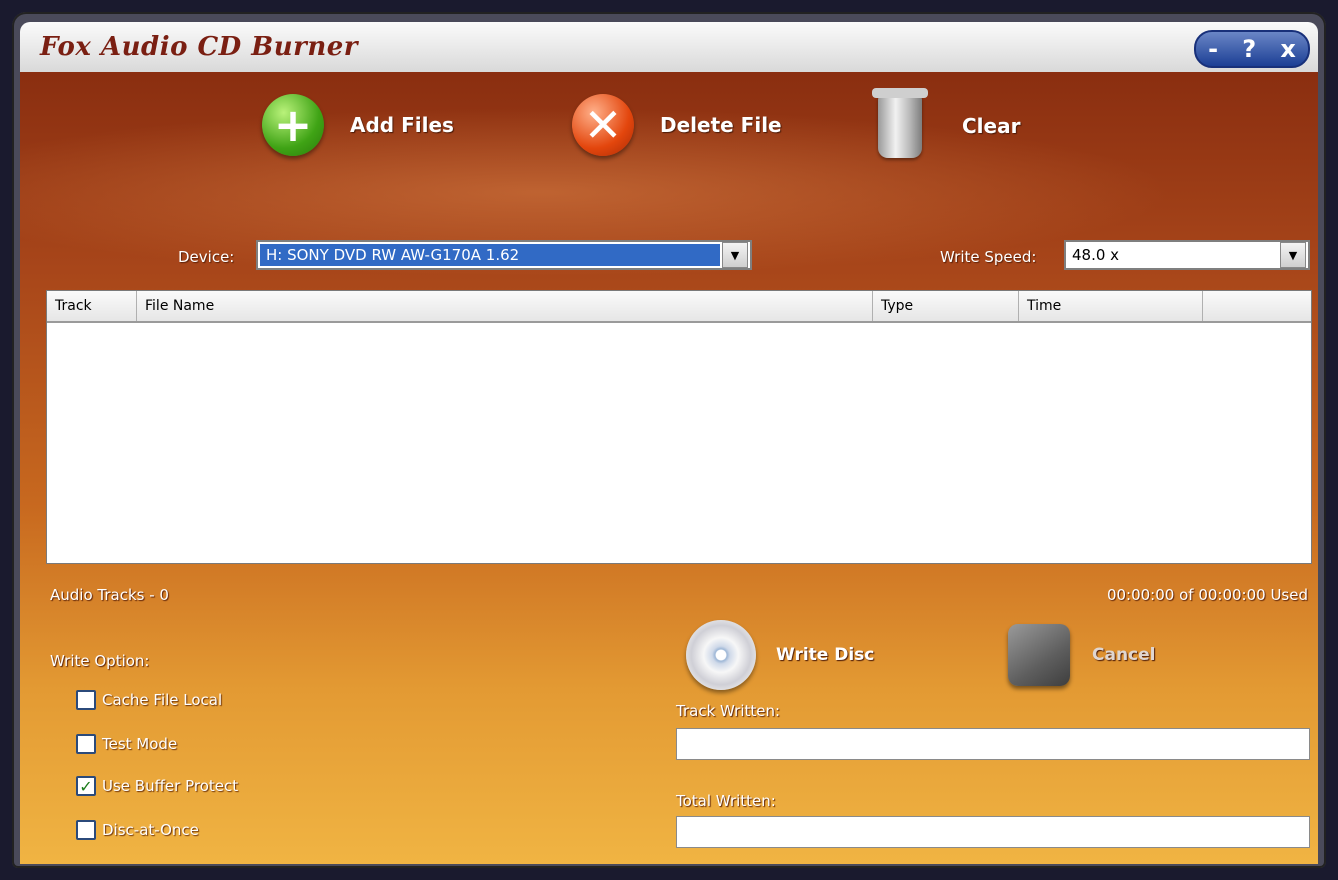  I want to click on use-buffer-protect-checkbox: ✓ Use Buffer Protect, so click(157, 786).